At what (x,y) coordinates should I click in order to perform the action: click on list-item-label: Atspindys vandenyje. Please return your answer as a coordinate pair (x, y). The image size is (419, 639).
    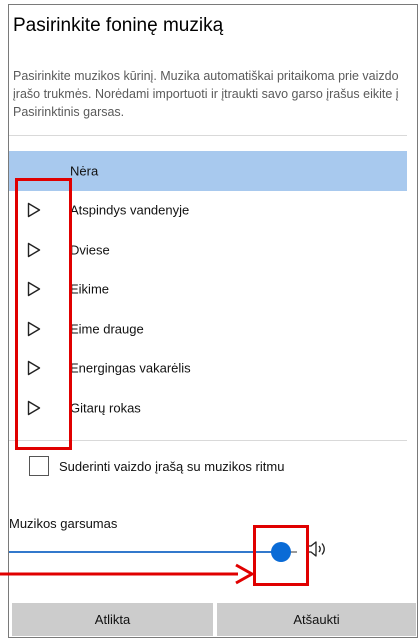
    Looking at the image, I should click on (130, 210).